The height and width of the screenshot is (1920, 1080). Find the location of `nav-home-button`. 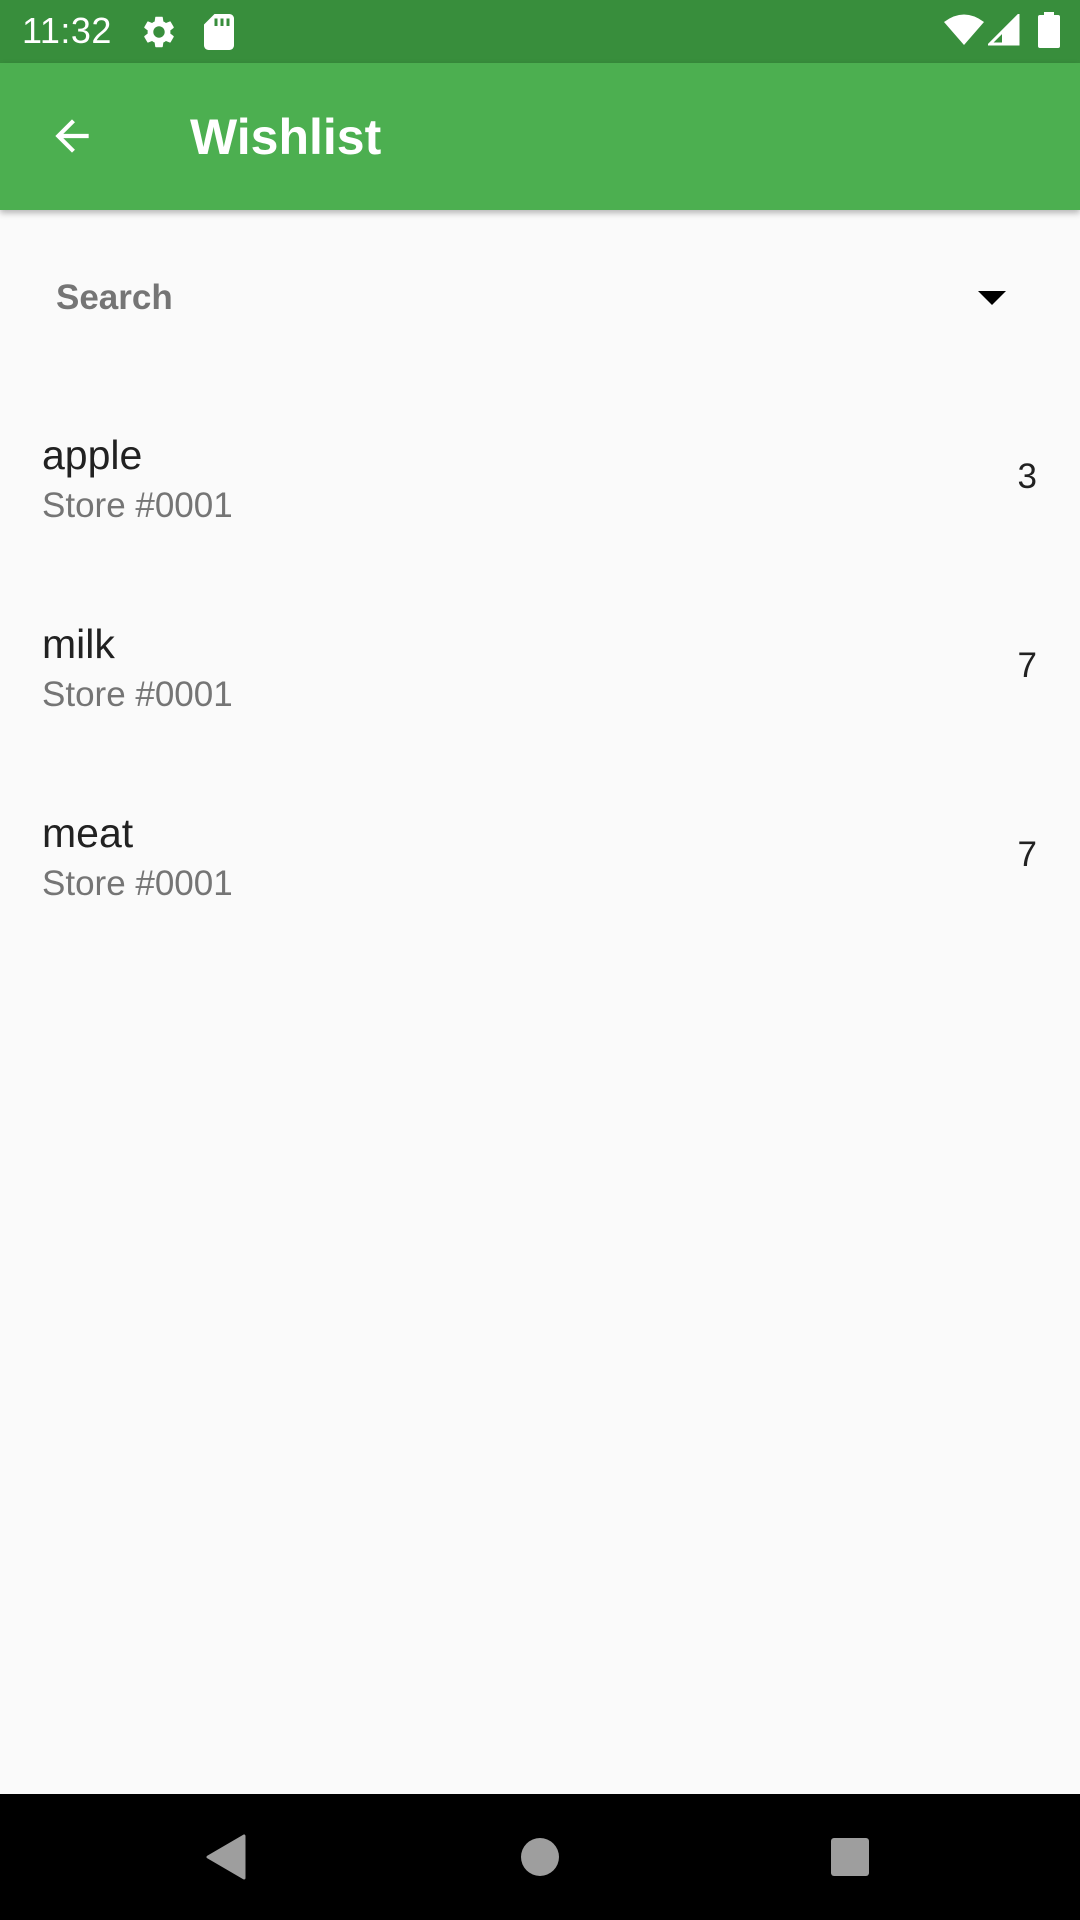

nav-home-button is located at coordinates (540, 1857).